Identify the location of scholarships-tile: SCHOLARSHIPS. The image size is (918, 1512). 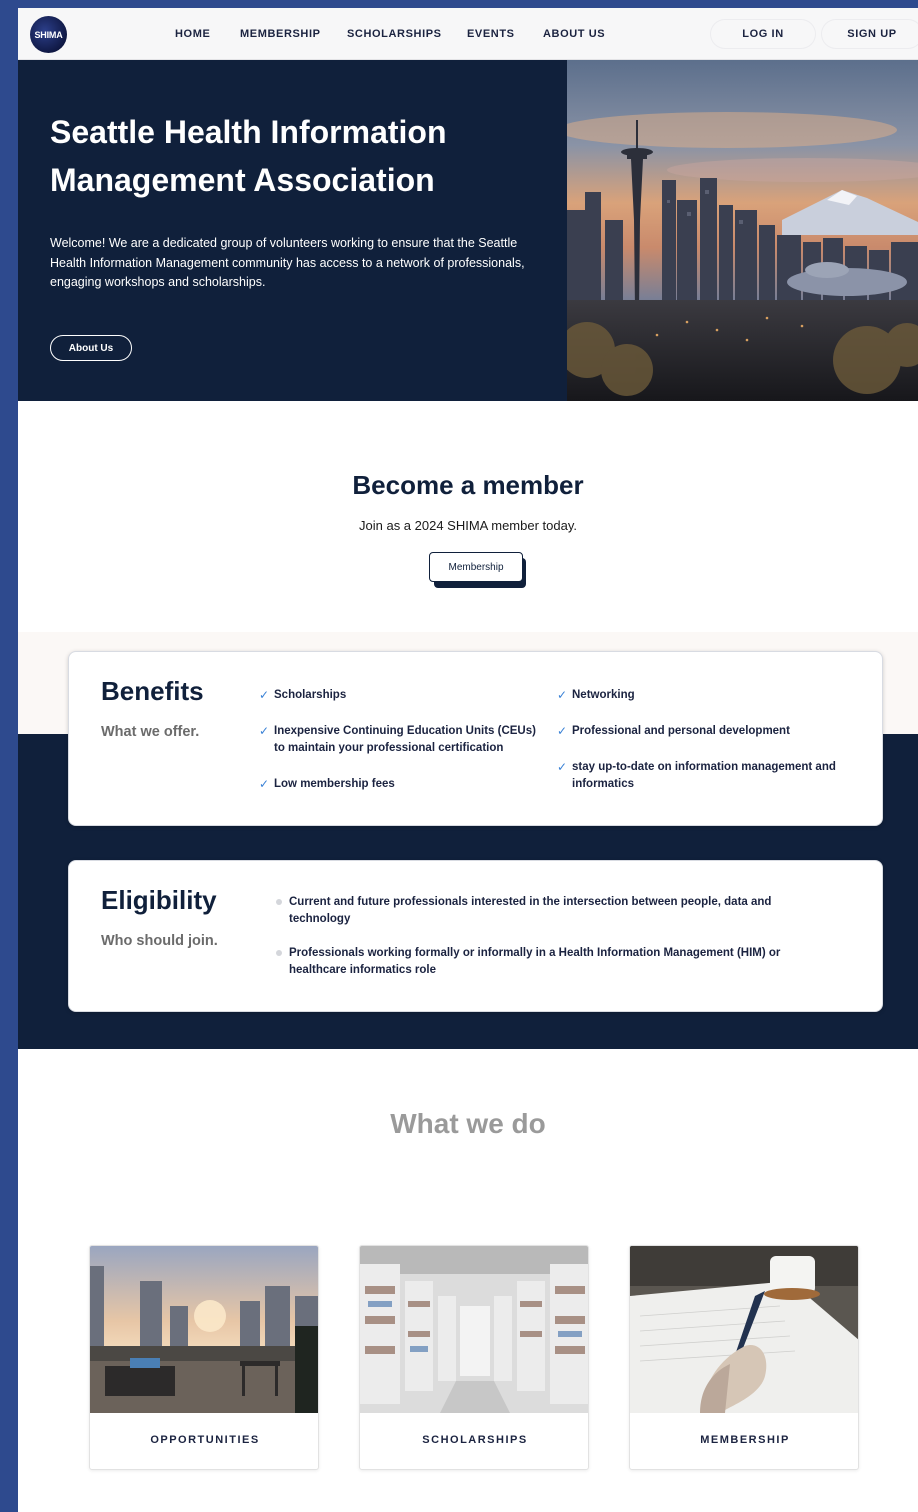
(474, 1357).